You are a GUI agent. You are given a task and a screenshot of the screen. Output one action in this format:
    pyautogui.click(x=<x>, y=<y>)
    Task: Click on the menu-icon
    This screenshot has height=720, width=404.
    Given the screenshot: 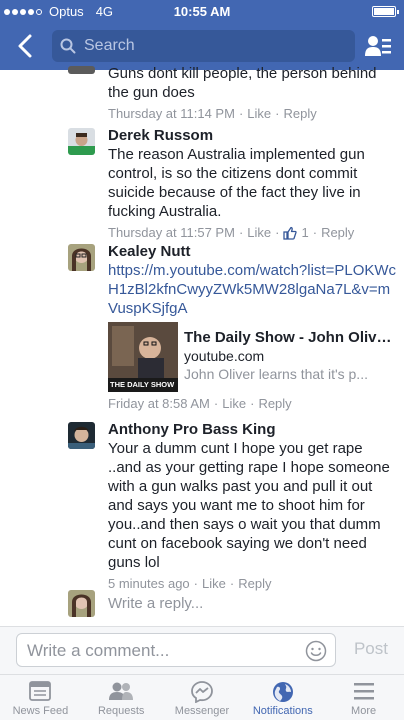 What is the action you would take?
    pyautogui.click(x=363, y=691)
    